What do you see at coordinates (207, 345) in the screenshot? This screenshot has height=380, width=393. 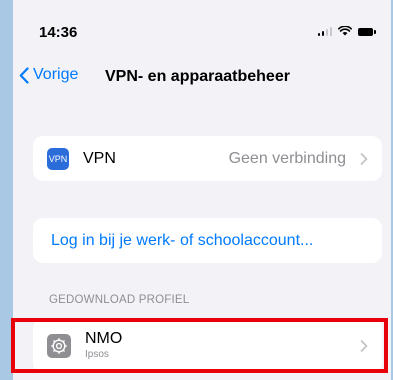 I see `profile-row: NMO Ipsos` at bounding box center [207, 345].